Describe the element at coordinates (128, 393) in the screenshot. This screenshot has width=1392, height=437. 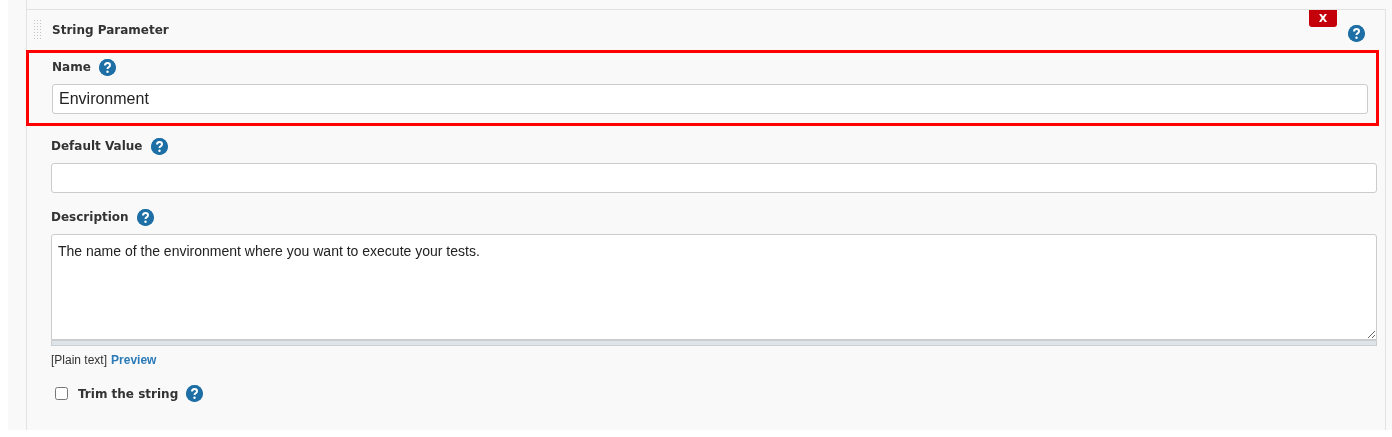
I see `checkbox-label: Trim the string` at that location.